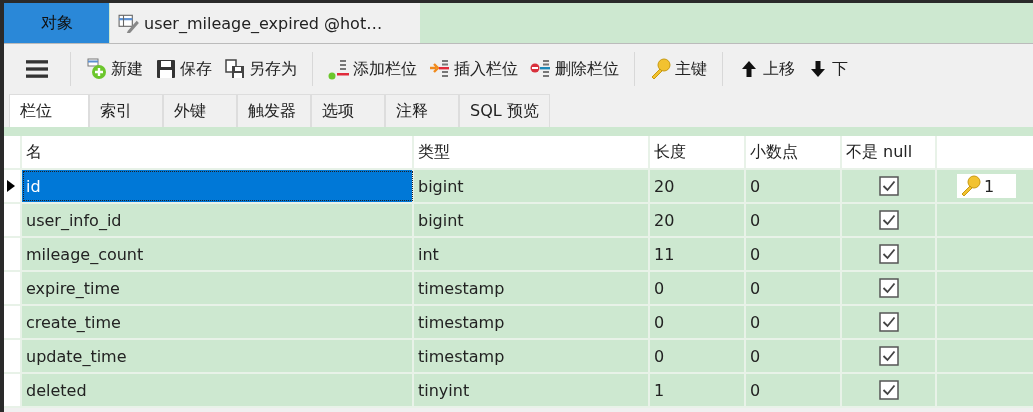  What do you see at coordinates (56, 23) in the screenshot?
I see `document-tab: 对象` at bounding box center [56, 23].